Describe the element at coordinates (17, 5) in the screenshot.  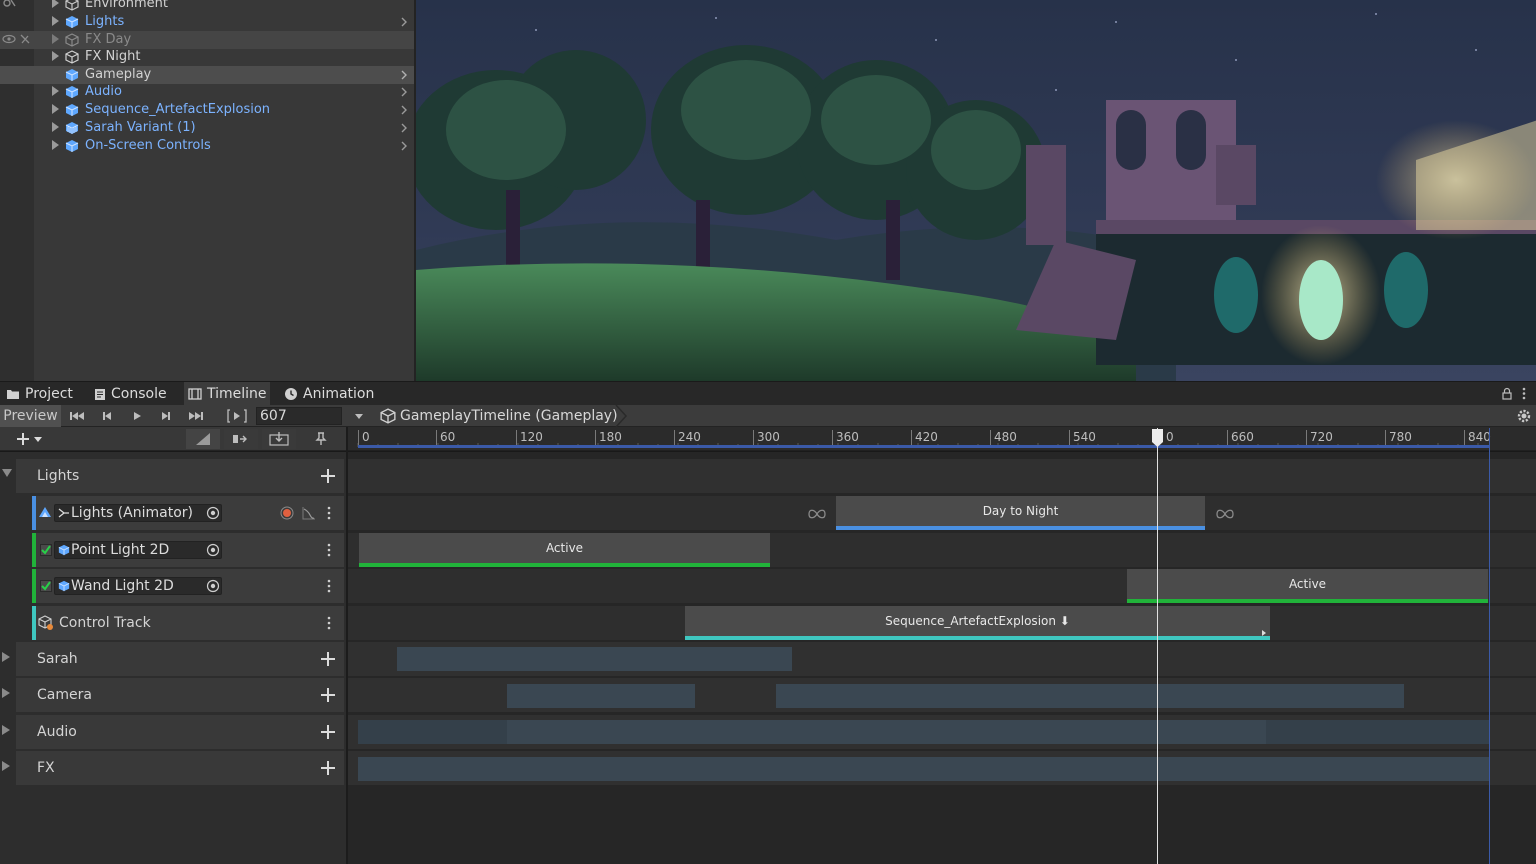
I see `scene-visibility-icon` at that location.